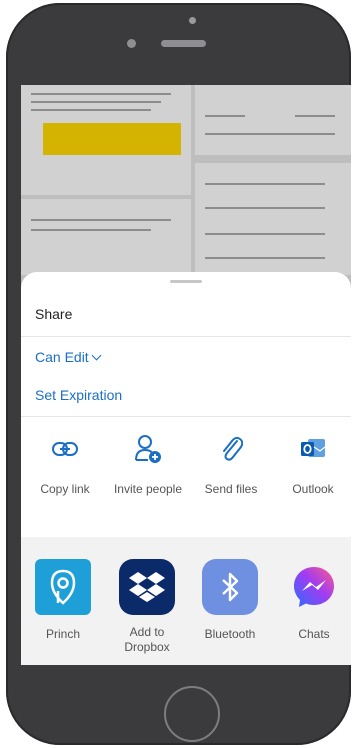 The image size is (357, 748). Describe the element at coordinates (78, 395) in the screenshot. I see `set-expiration-link: Set Expiration` at that location.